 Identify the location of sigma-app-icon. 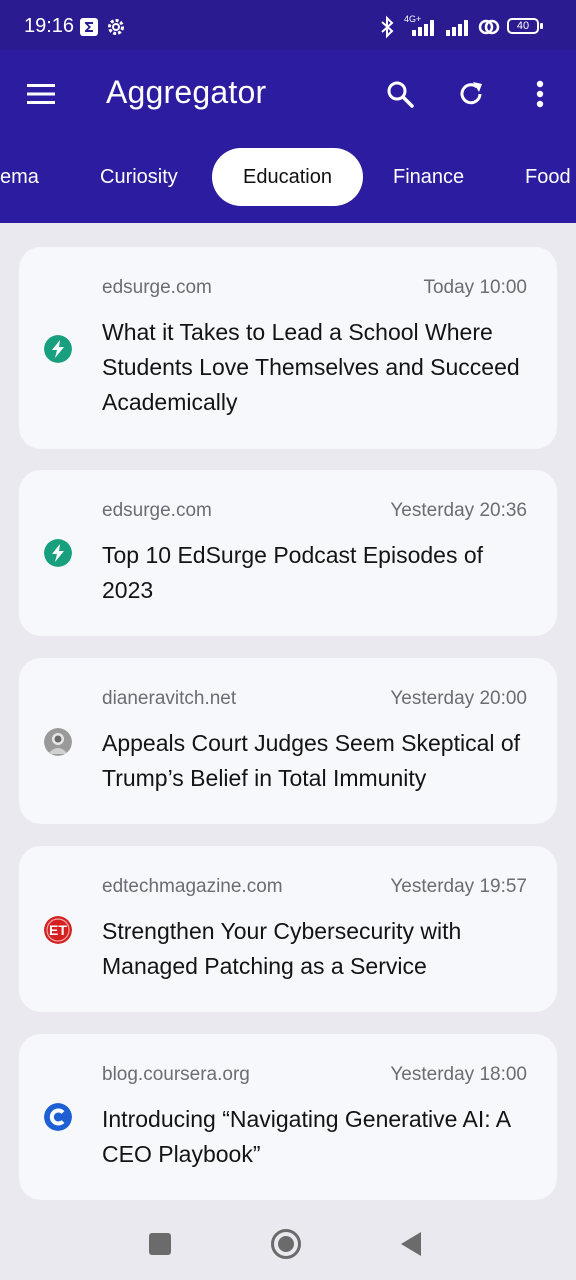
(89, 27).